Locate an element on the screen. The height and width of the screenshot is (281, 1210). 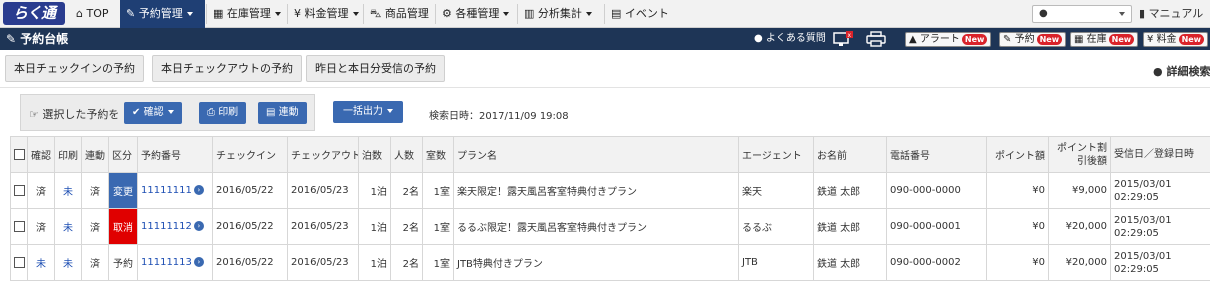
col-checkin: チェックイン is located at coordinates (250, 155).